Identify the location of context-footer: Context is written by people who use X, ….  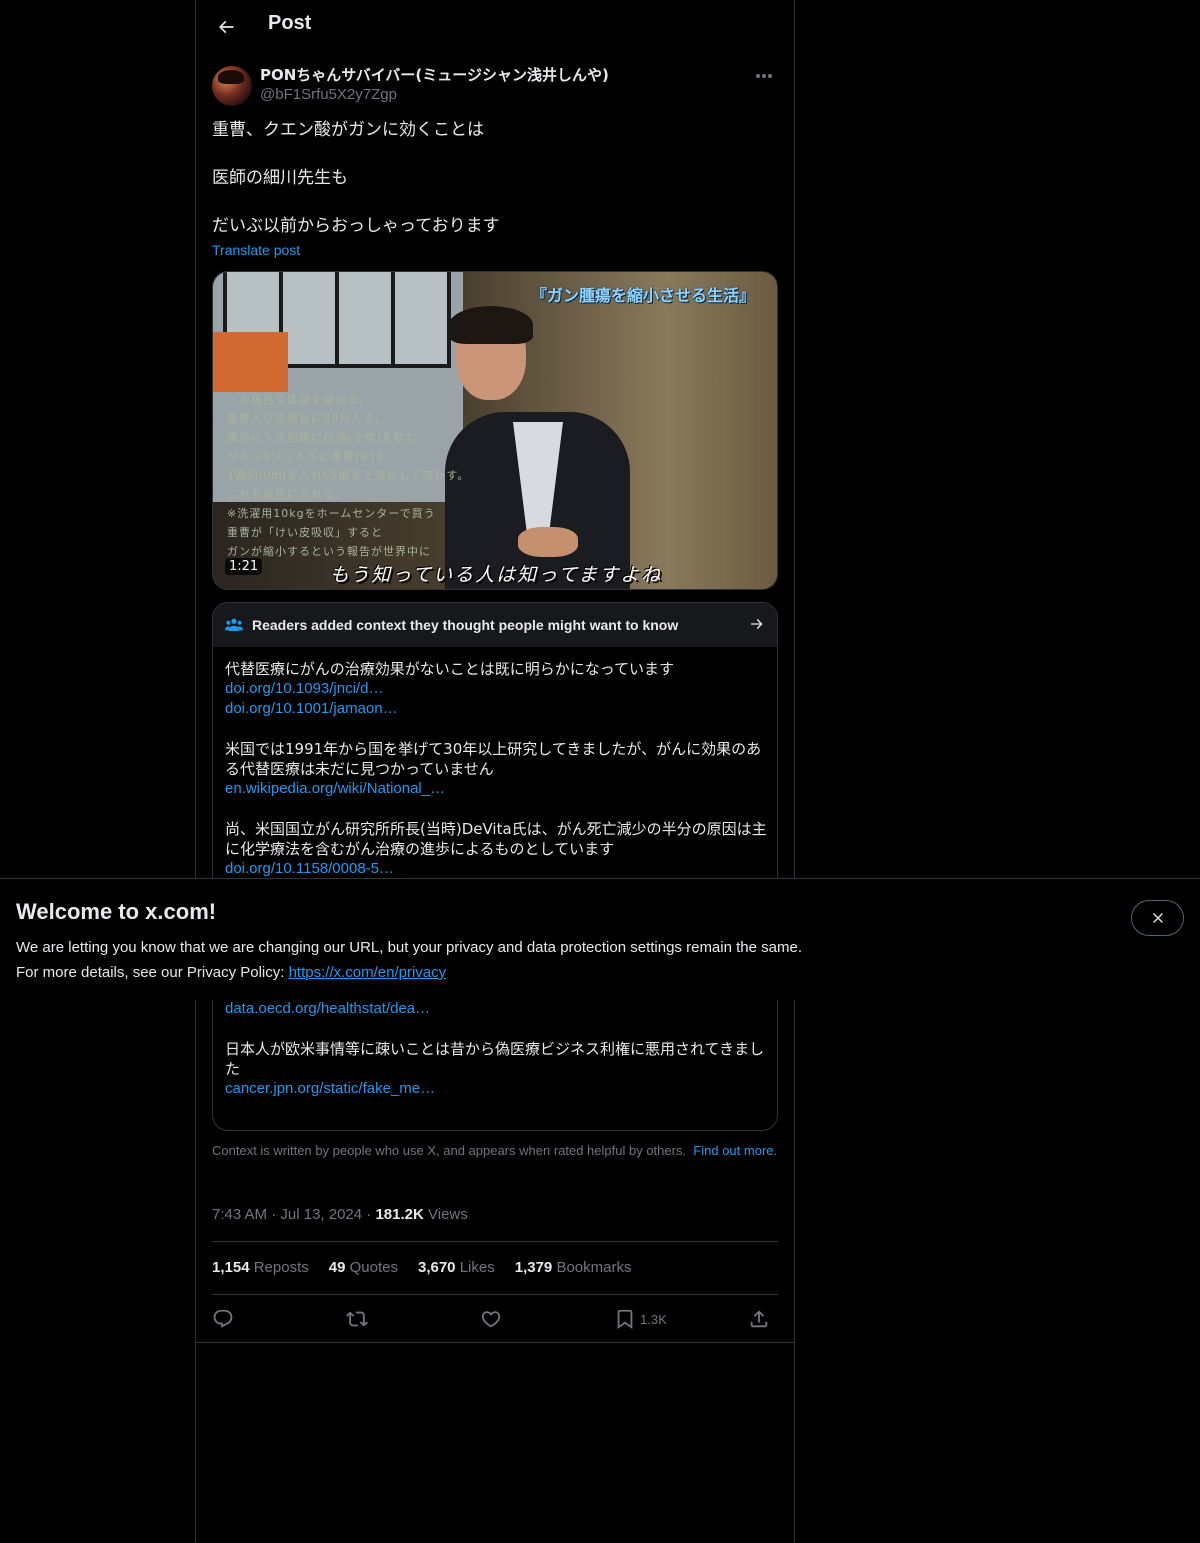
(495, 1151).